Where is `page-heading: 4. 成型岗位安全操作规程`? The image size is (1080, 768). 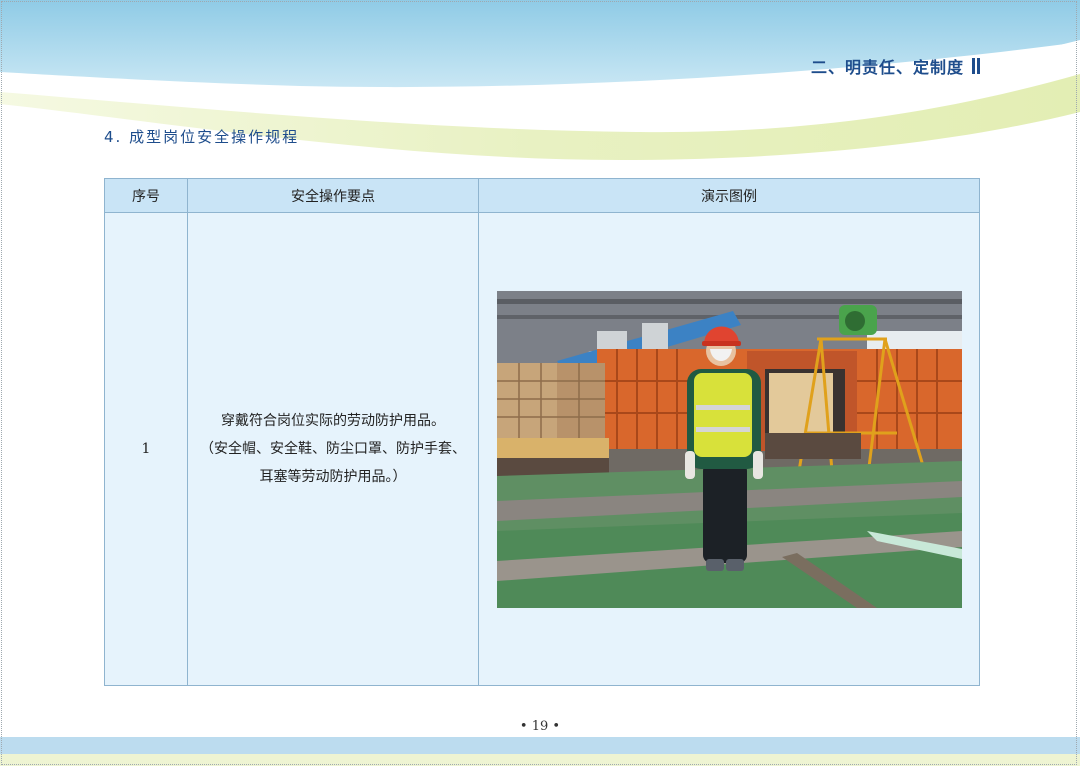 page-heading: 4. 成型岗位安全操作规程 is located at coordinates (202, 137).